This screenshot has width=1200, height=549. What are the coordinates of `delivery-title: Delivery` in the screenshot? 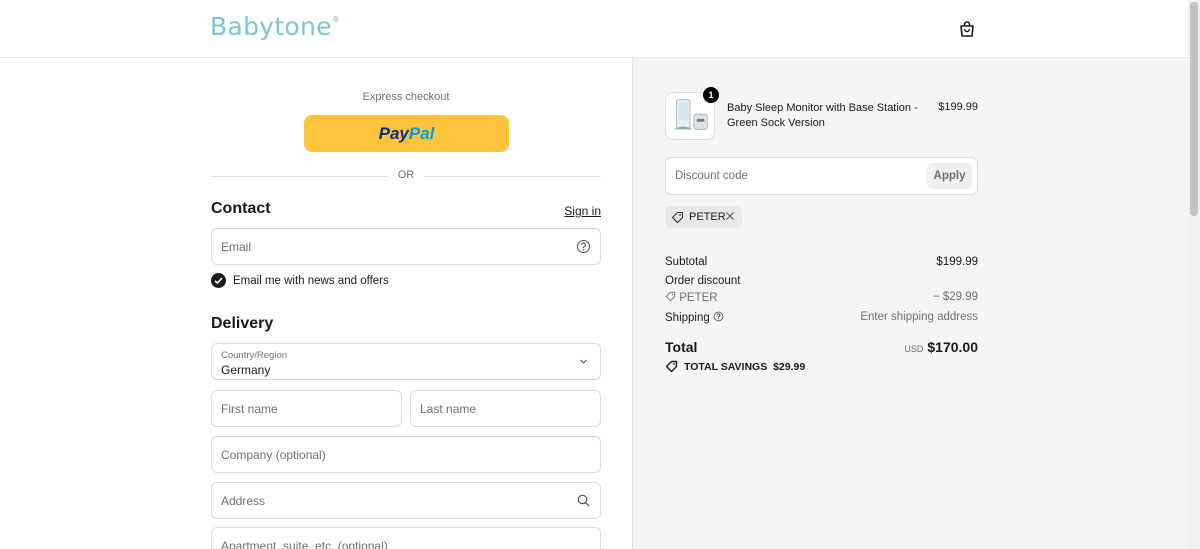 It's located at (242, 323).